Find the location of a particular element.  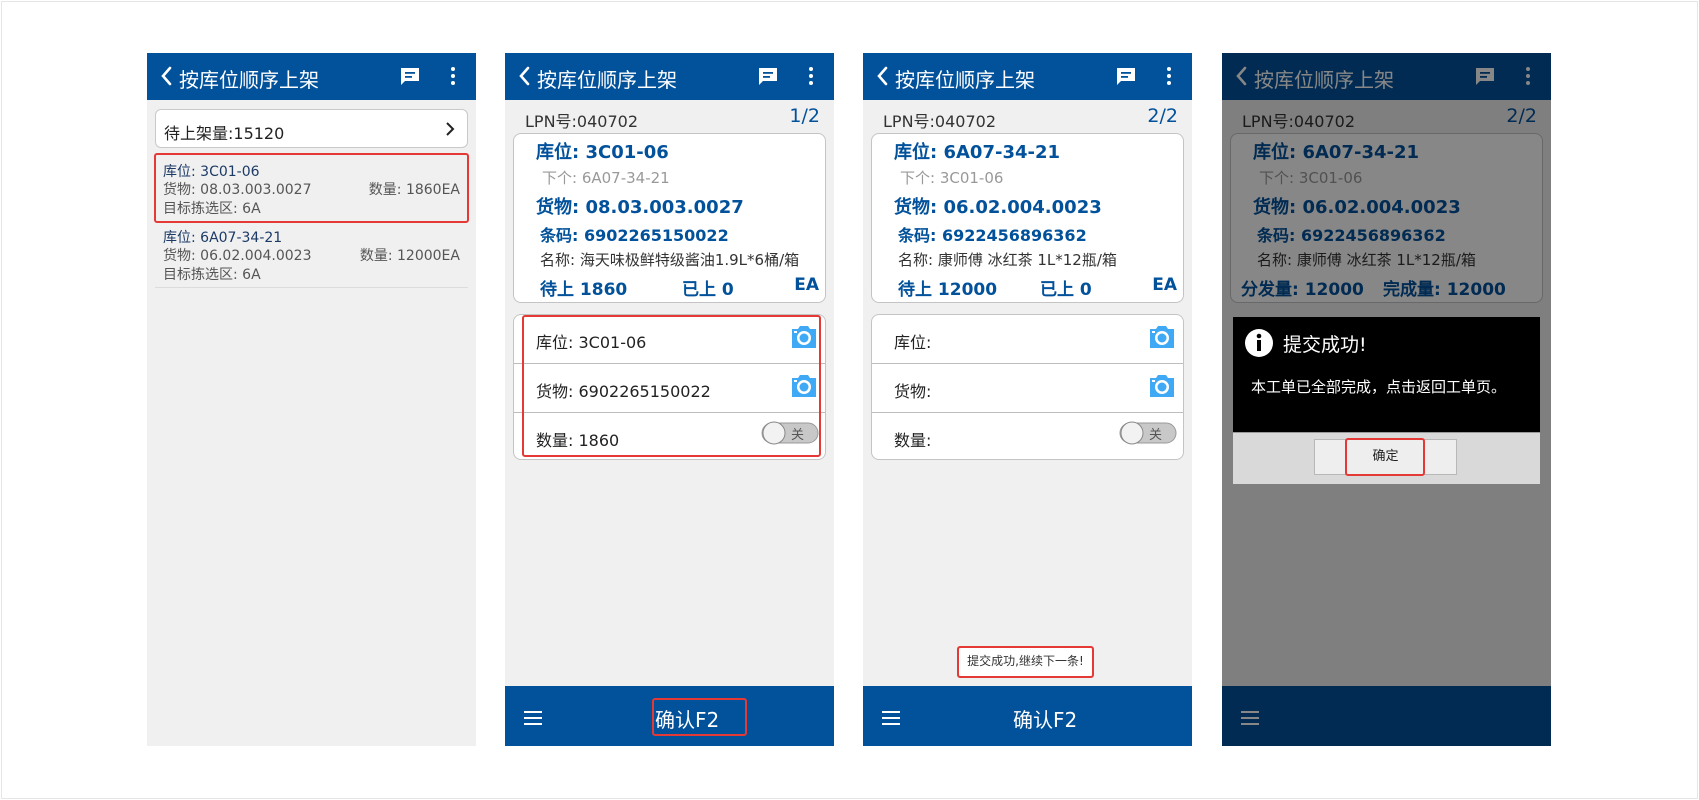

toggle-switch: 关 is located at coordinates (1148, 433).